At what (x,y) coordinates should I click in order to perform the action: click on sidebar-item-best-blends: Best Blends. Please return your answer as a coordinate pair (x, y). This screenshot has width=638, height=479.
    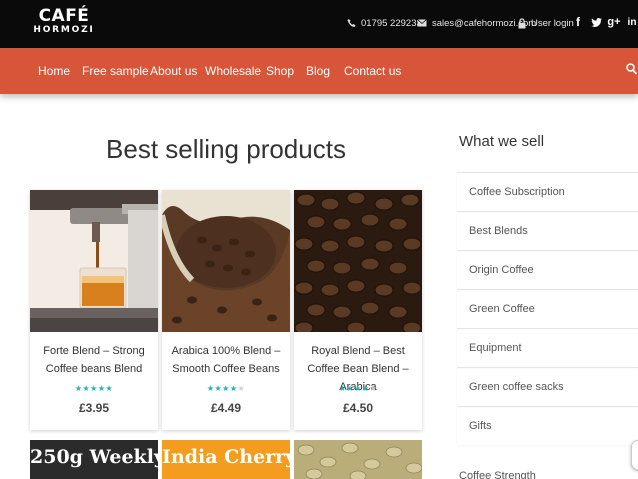
    Looking at the image, I should click on (547, 230).